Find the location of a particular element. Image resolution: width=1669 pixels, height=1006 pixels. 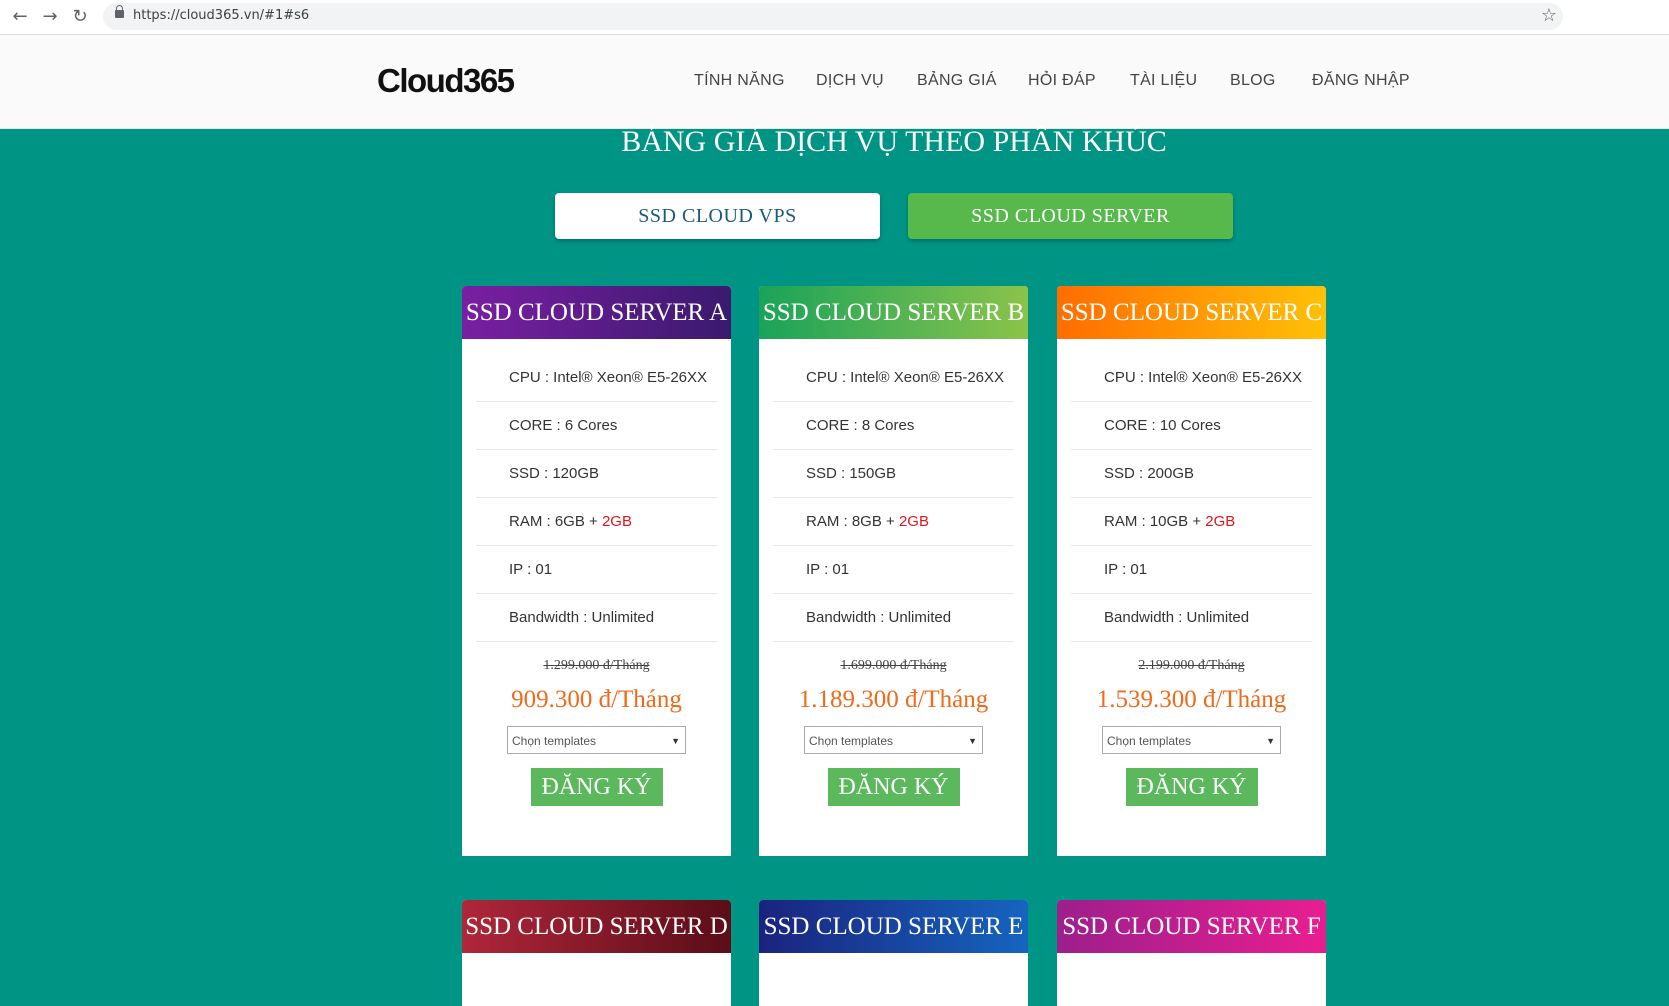

old-price: 2.199.000 đ/Tháng is located at coordinates (1191, 665).